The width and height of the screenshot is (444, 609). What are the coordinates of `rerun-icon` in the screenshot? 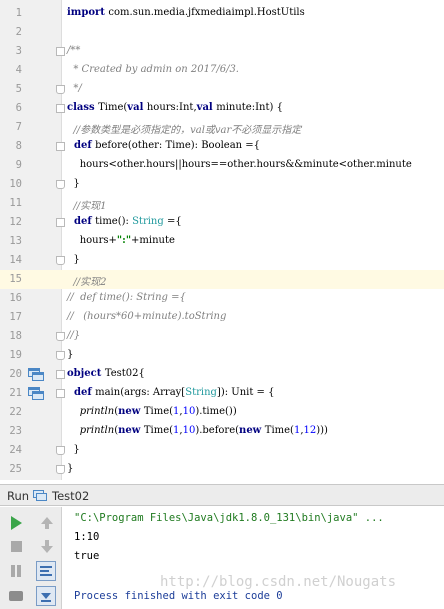 It's located at (16, 523).